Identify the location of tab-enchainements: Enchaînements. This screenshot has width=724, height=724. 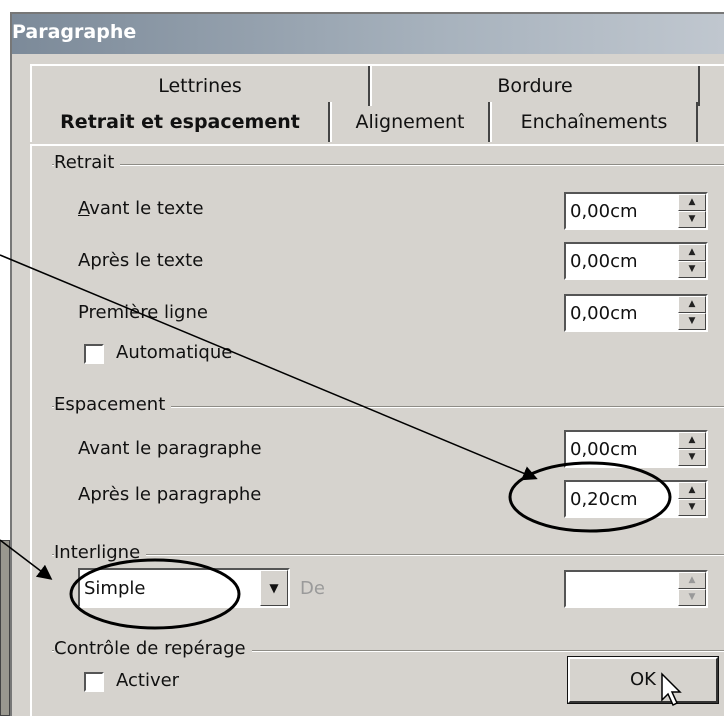
(594, 122).